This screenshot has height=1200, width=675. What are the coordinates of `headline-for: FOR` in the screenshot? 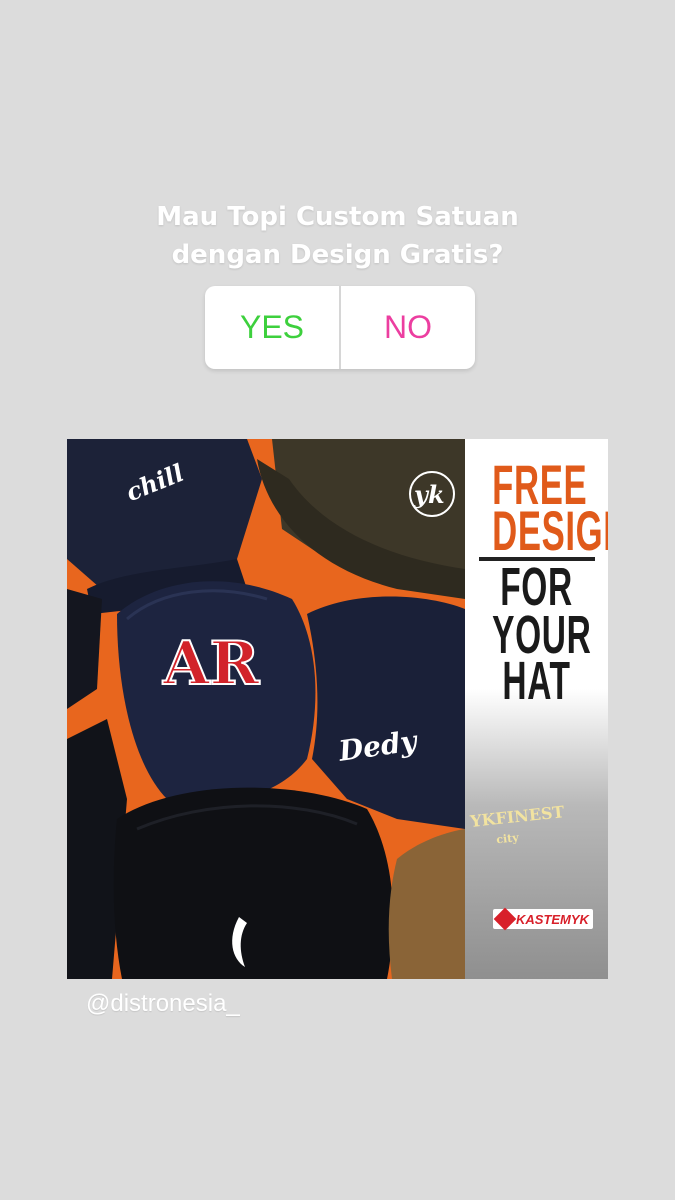 It's located at (536, 587).